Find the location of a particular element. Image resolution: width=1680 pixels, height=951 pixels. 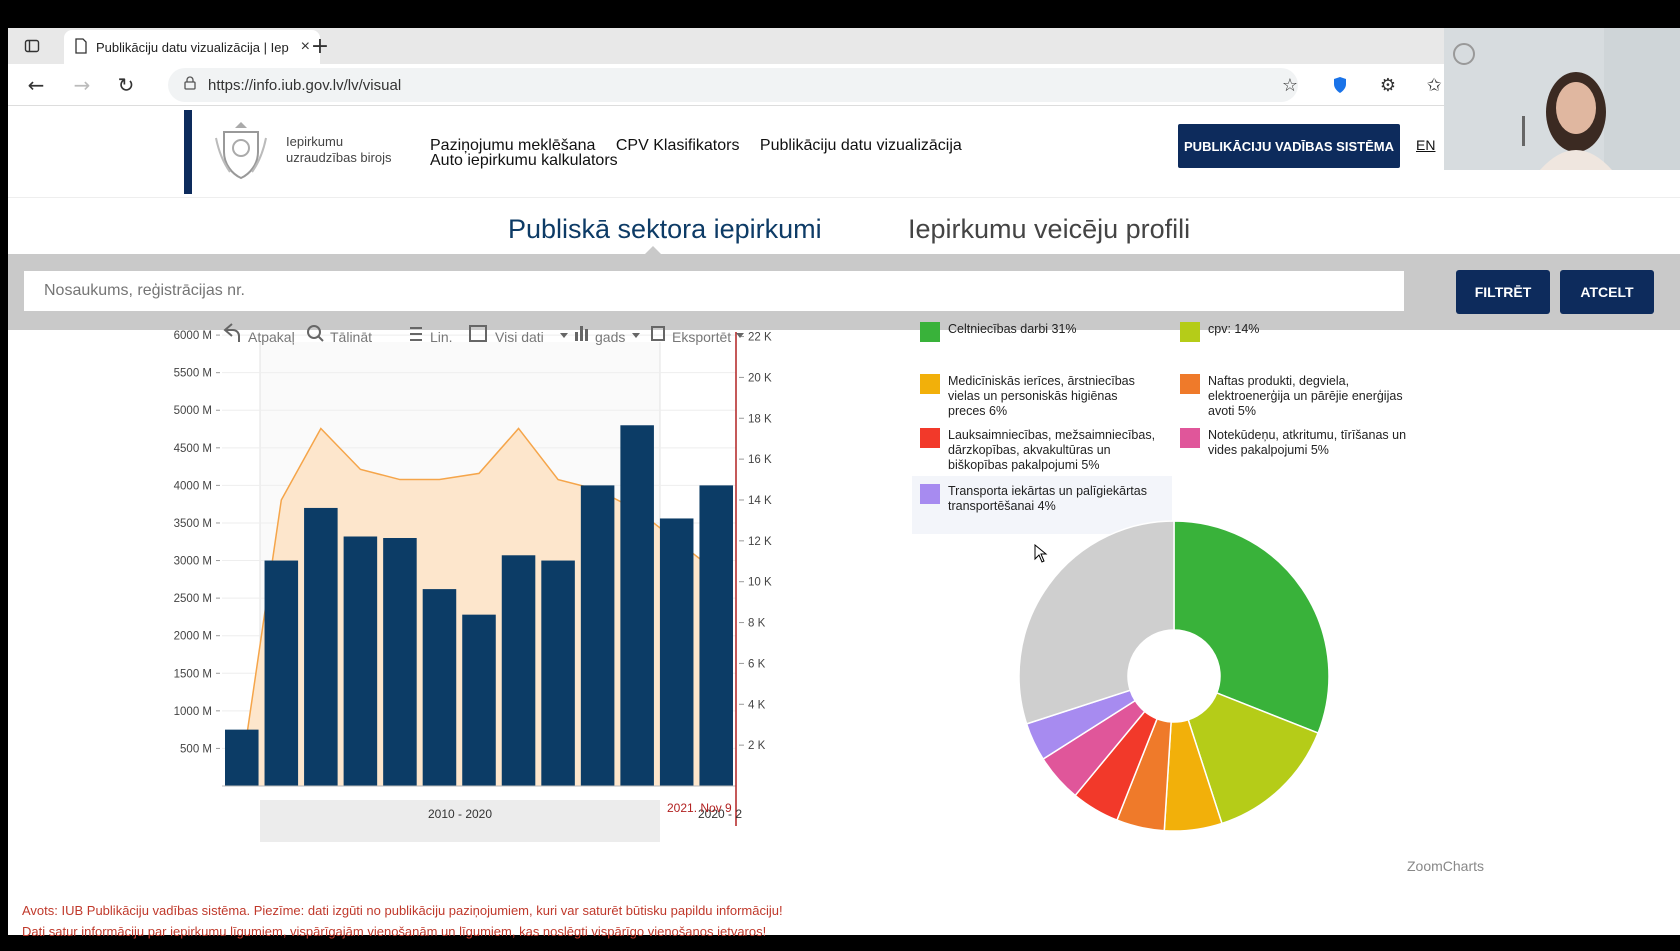

pvs-button: PUBLIKĀCIJU VADĪBAS SISTĒMA is located at coordinates (1289, 146).